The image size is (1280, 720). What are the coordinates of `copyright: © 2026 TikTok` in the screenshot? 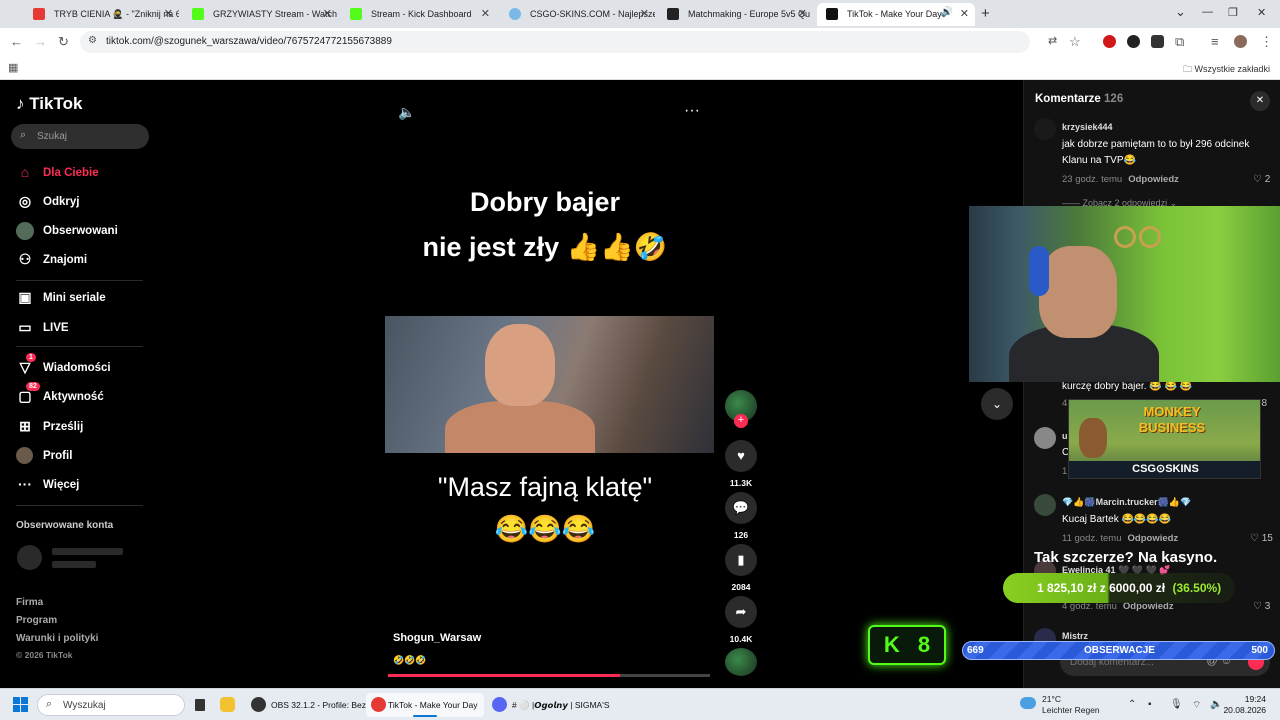 It's located at (44, 655).